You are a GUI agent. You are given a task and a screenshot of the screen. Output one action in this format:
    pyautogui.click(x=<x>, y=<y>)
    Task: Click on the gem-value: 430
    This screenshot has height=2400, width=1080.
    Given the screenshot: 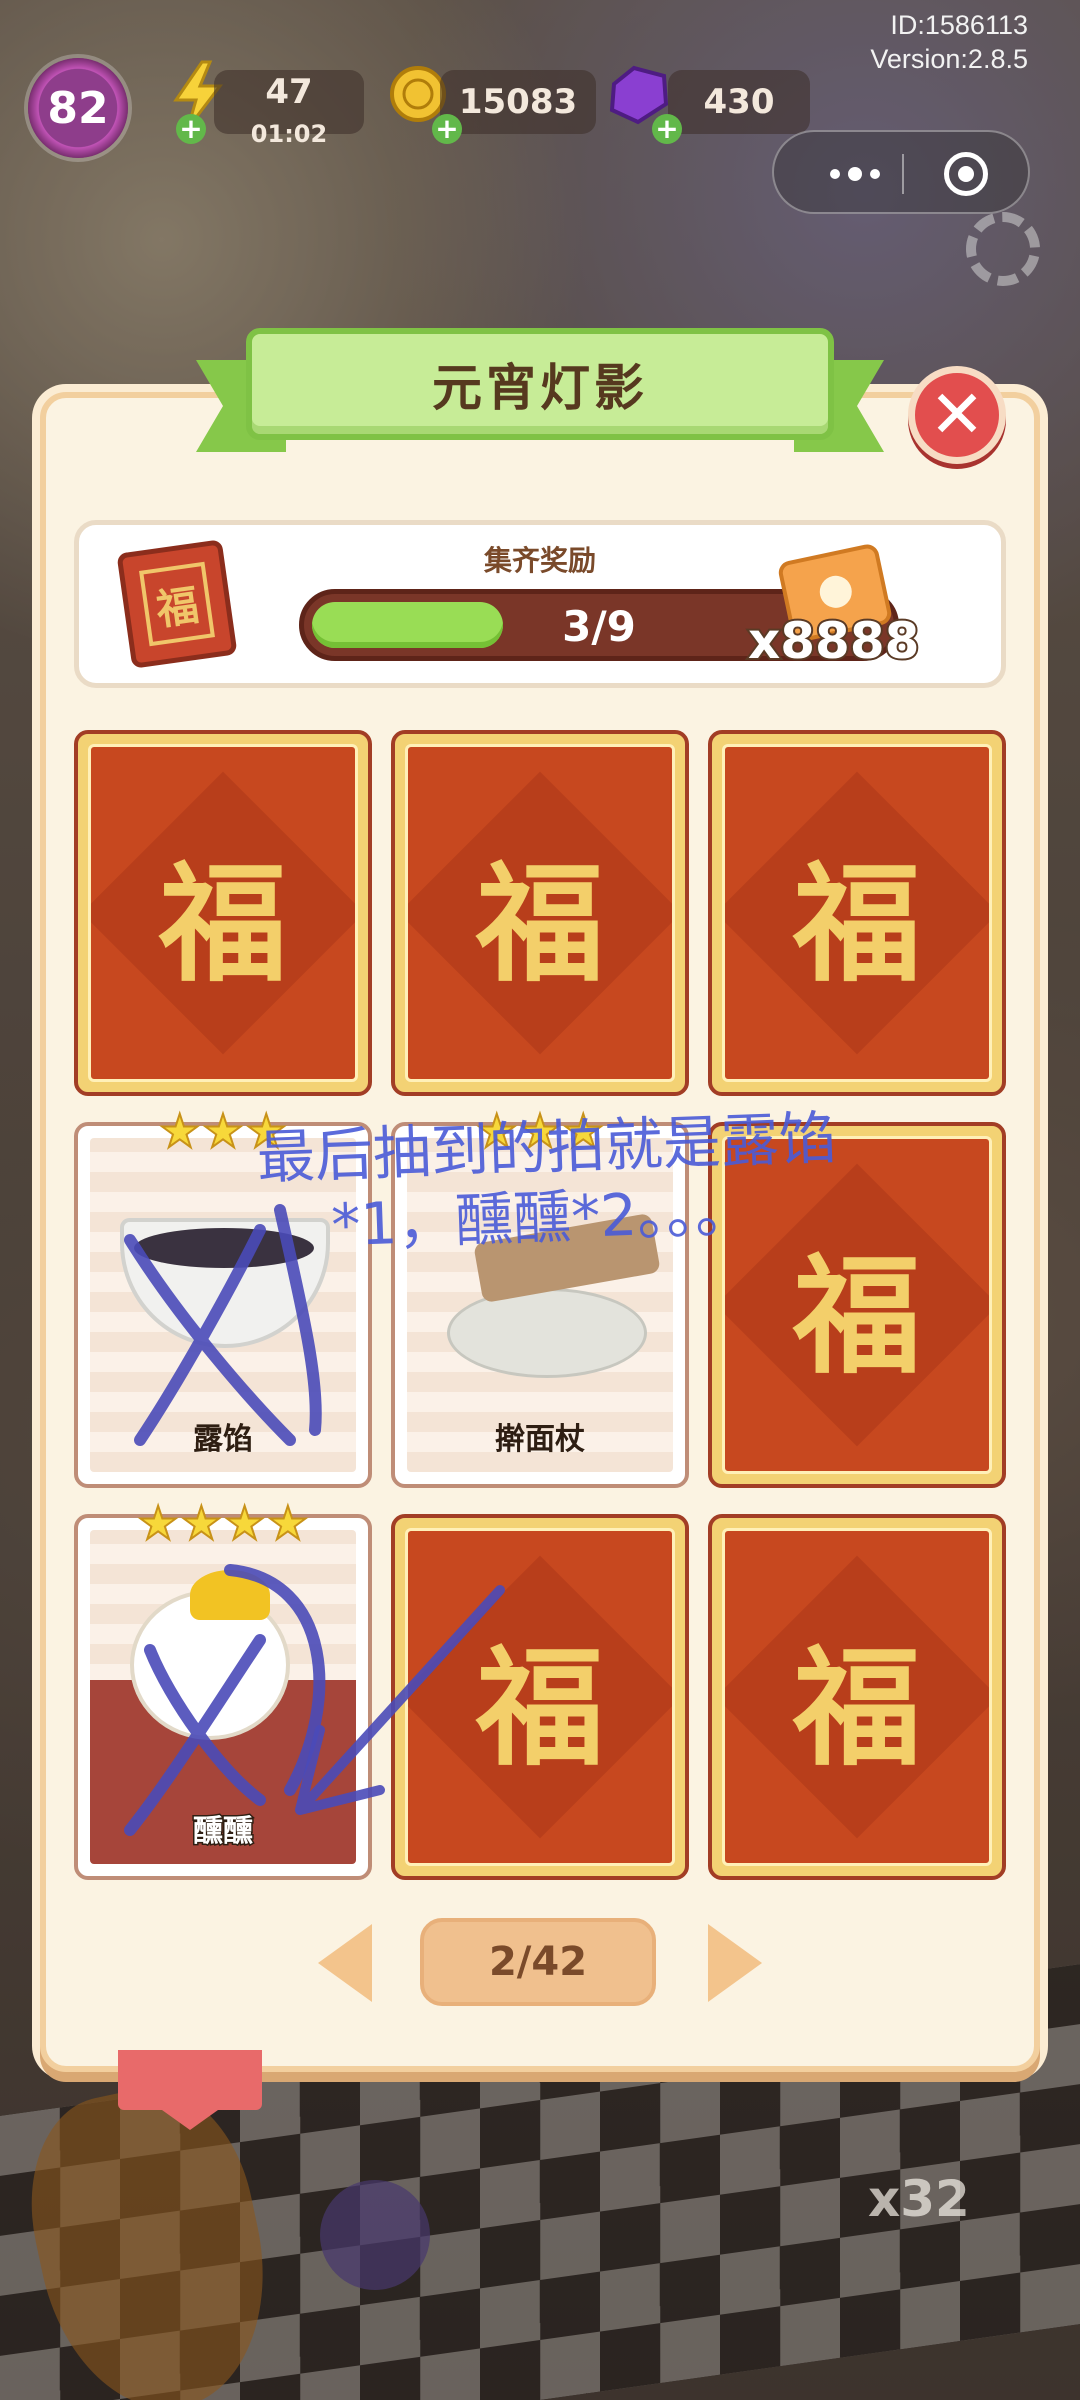 What is the action you would take?
    pyautogui.click(x=739, y=102)
    